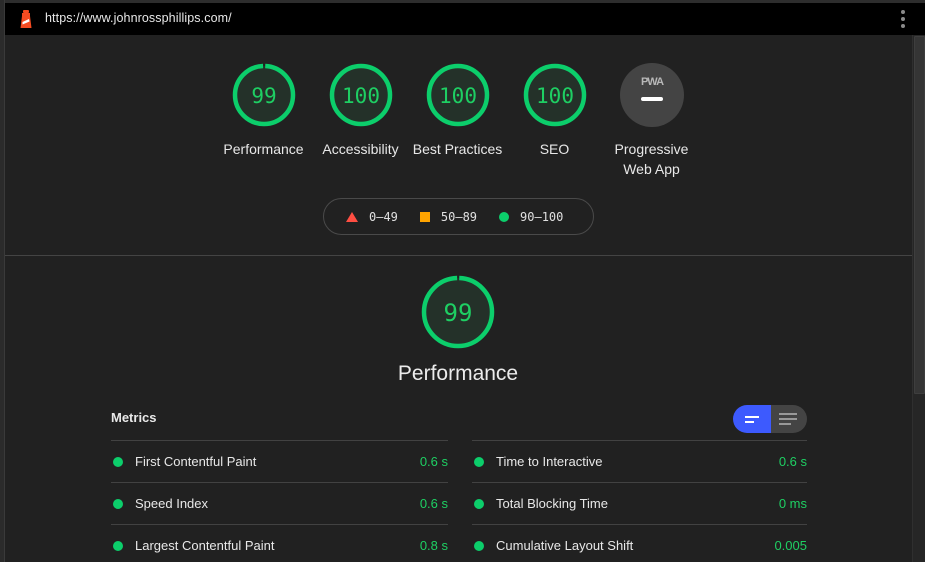 Image resolution: width=925 pixels, height=562 pixels. Describe the element at coordinates (134, 417) in the screenshot. I see `metrics-heading: Metrics` at that location.